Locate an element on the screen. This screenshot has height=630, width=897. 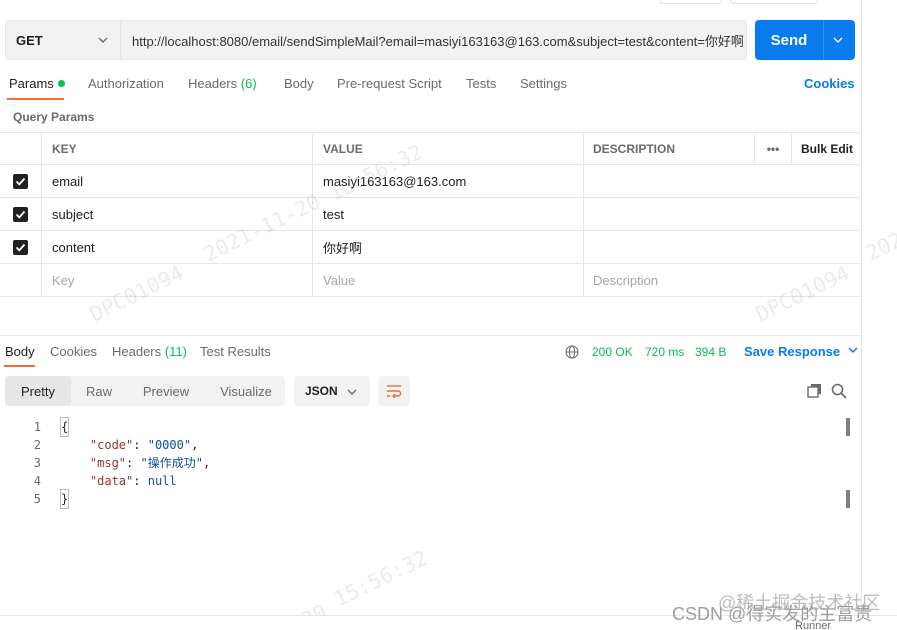
param-key-cell: content is located at coordinates (176, 247).